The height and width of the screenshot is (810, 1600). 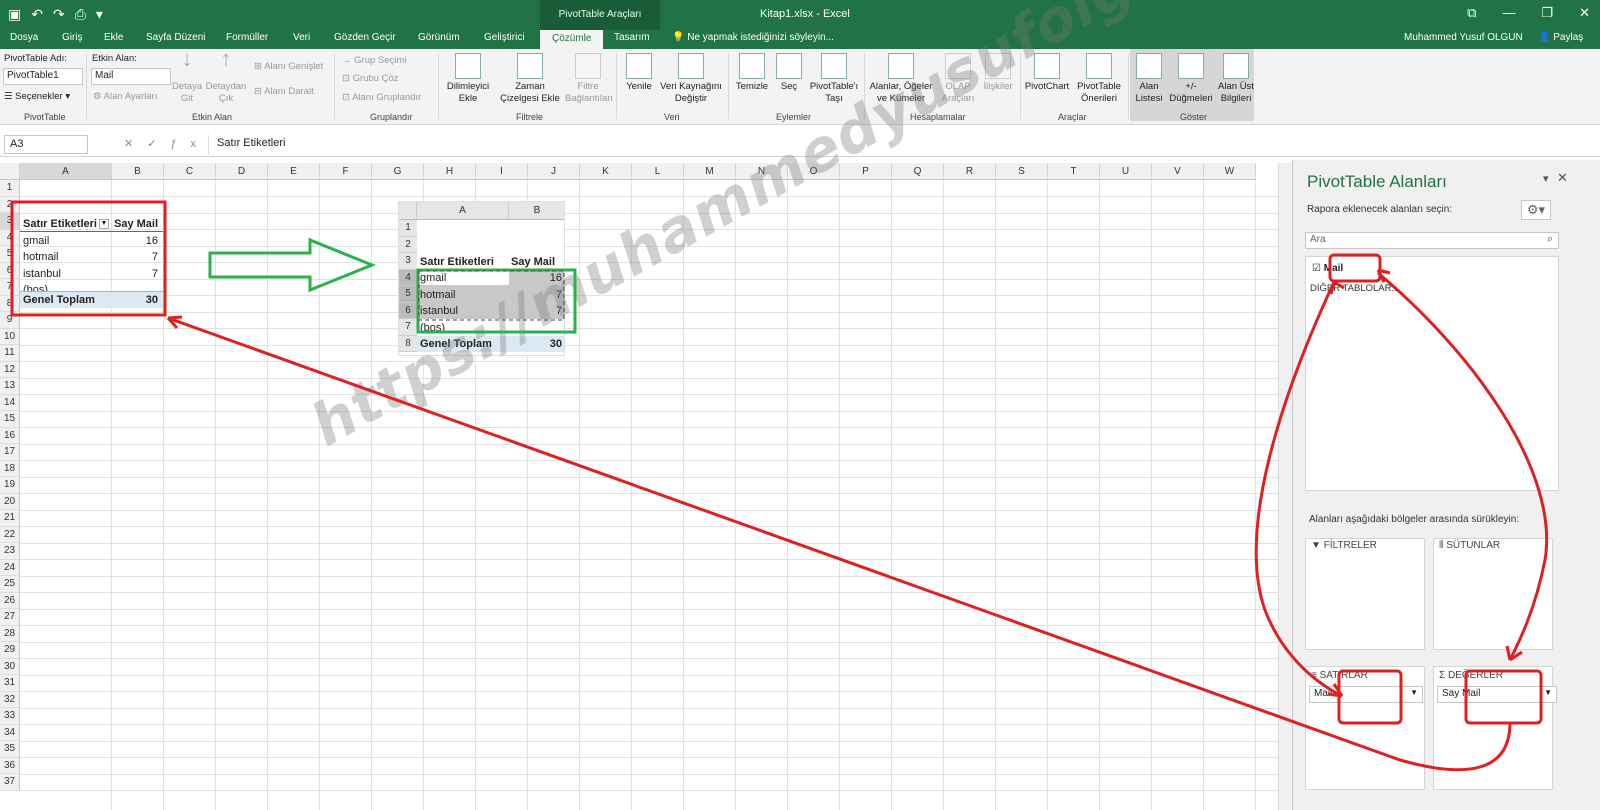 What do you see at coordinates (43, 76) in the screenshot?
I see `pivot-name-input: PivotTable1` at bounding box center [43, 76].